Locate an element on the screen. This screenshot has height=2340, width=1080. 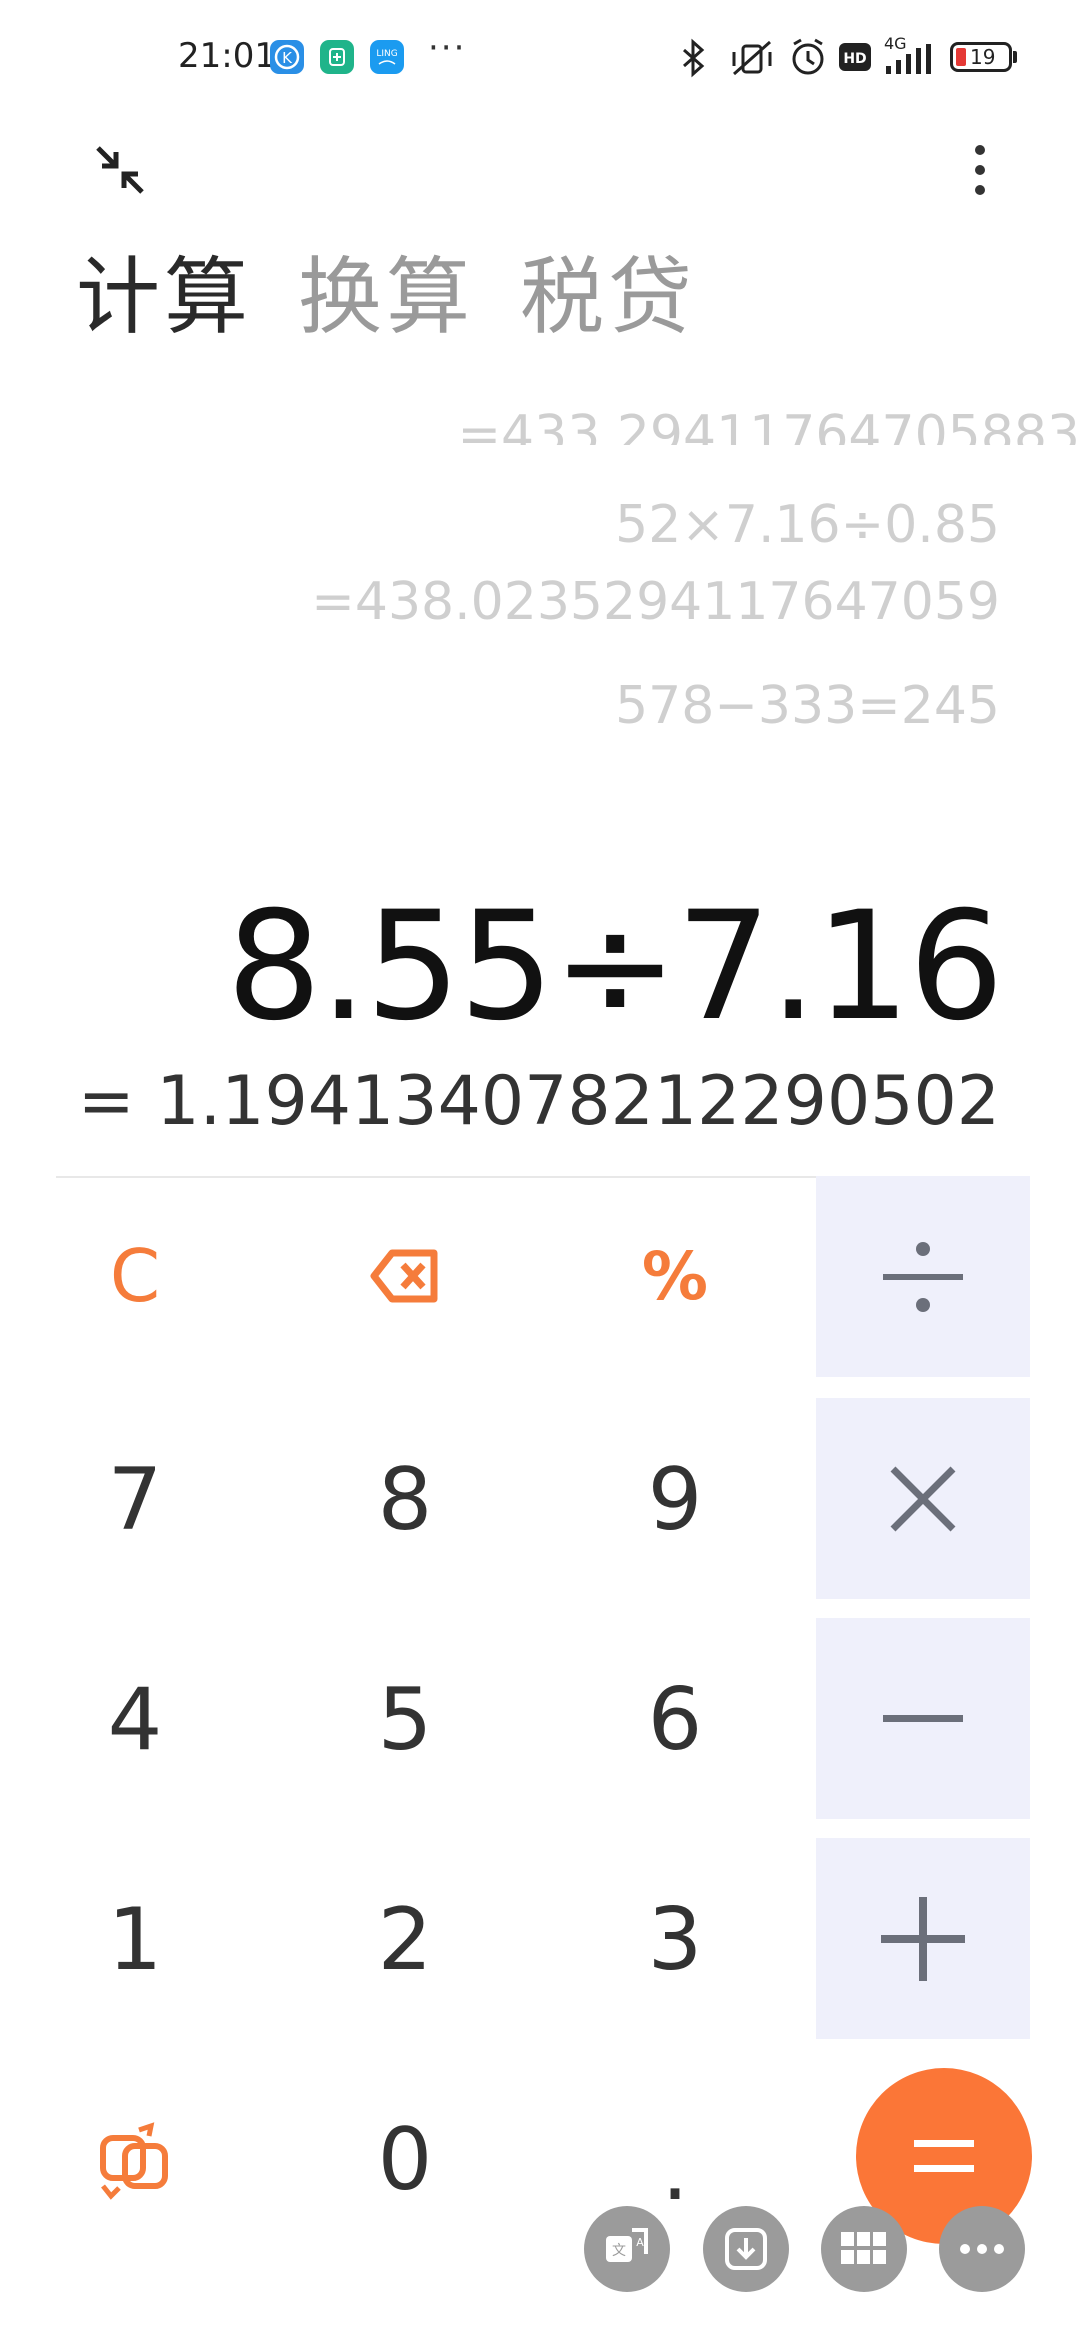
digit-7-button: 7 is located at coordinates (135, 1500).